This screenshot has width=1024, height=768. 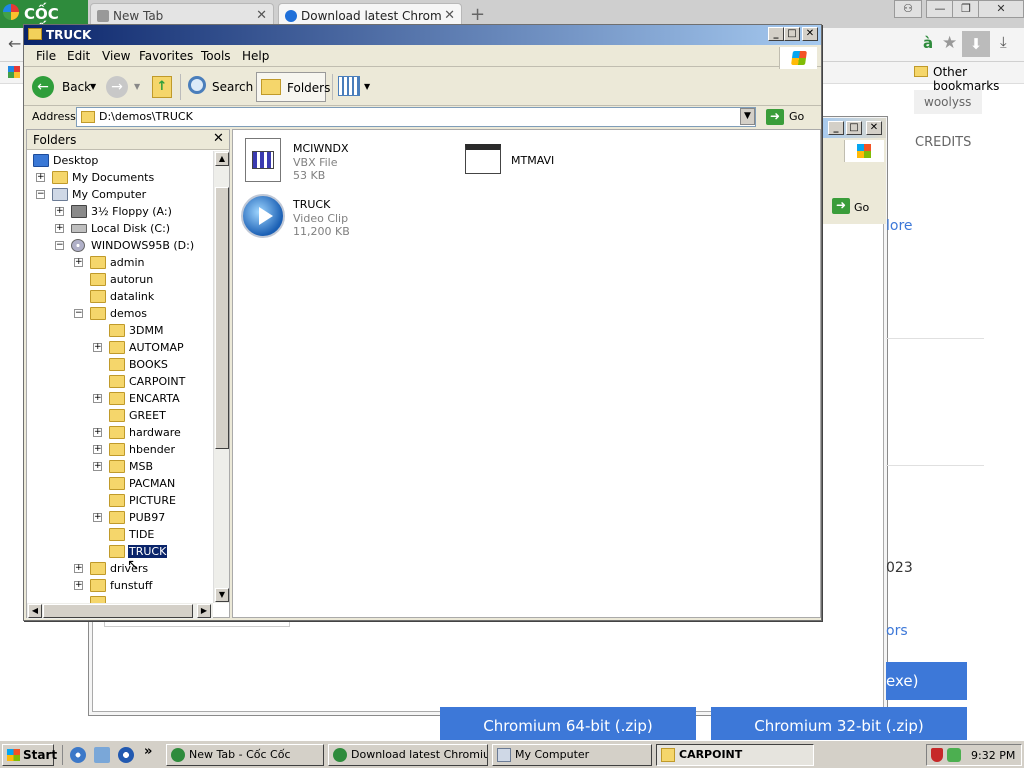 I want to click on address-label: Address, so click(x=54, y=116).